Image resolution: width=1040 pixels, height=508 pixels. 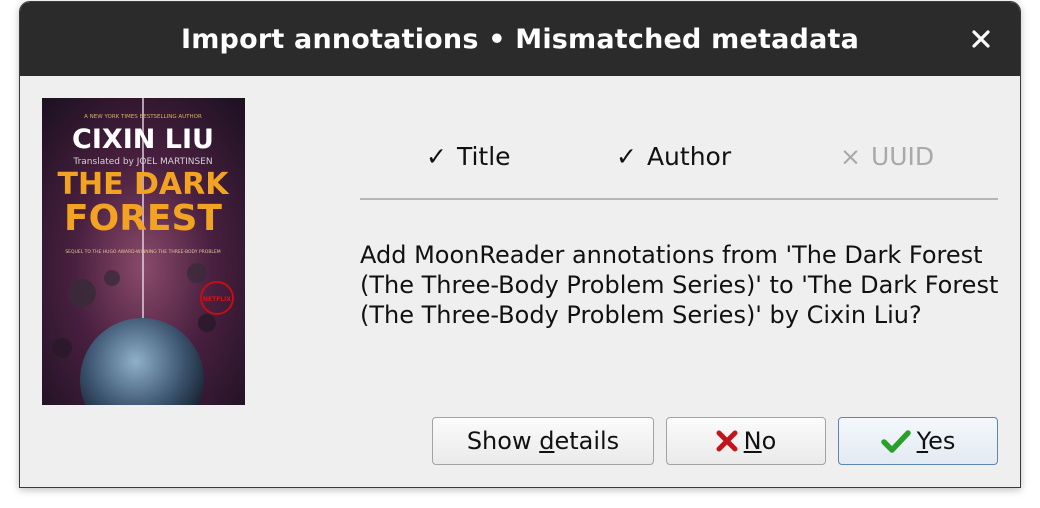 What do you see at coordinates (895, 441) in the screenshot?
I see `checkmark-icon` at bounding box center [895, 441].